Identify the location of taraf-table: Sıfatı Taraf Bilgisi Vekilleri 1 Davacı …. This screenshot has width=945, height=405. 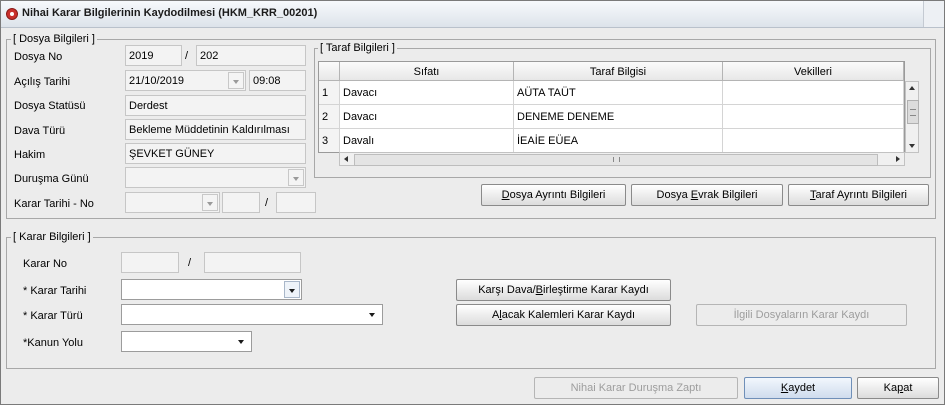
(611, 107).